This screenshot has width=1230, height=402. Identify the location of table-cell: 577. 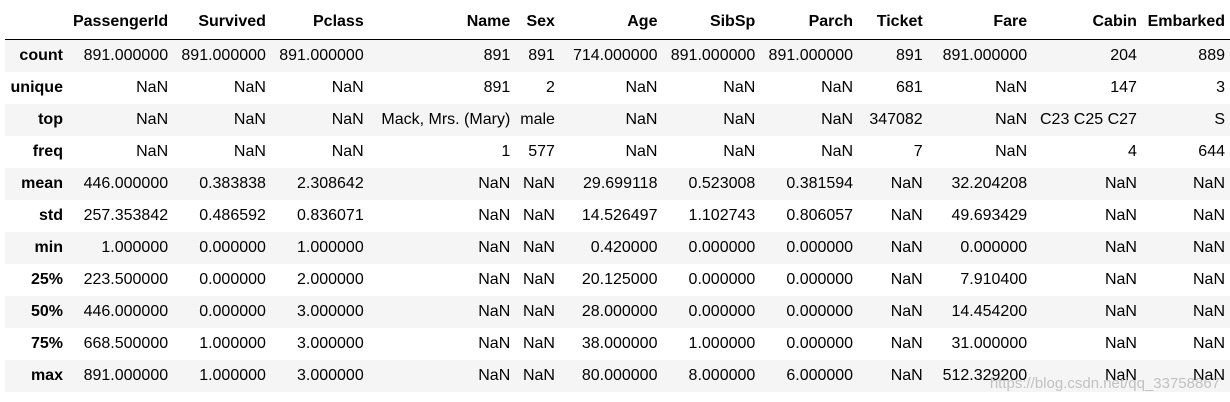
(541, 151).